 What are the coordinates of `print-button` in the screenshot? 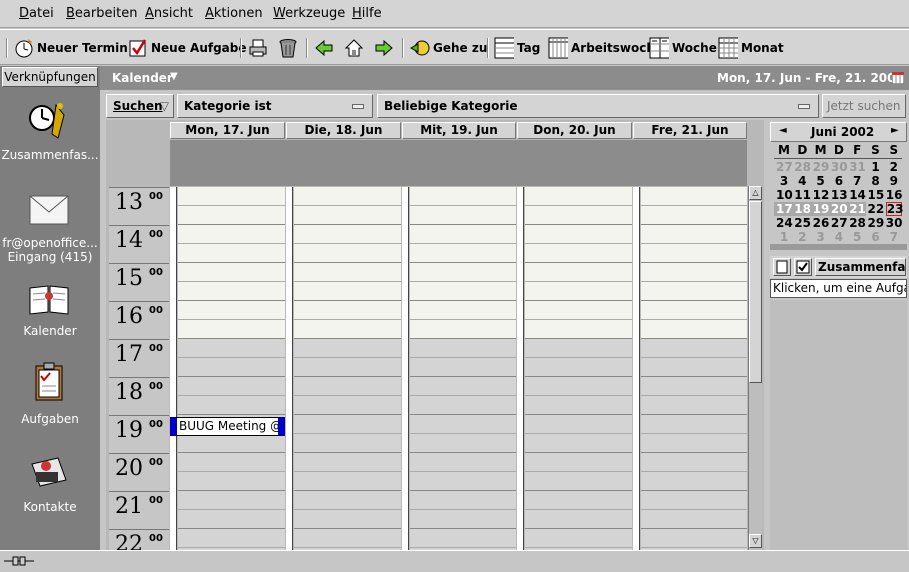 It's located at (258, 48).